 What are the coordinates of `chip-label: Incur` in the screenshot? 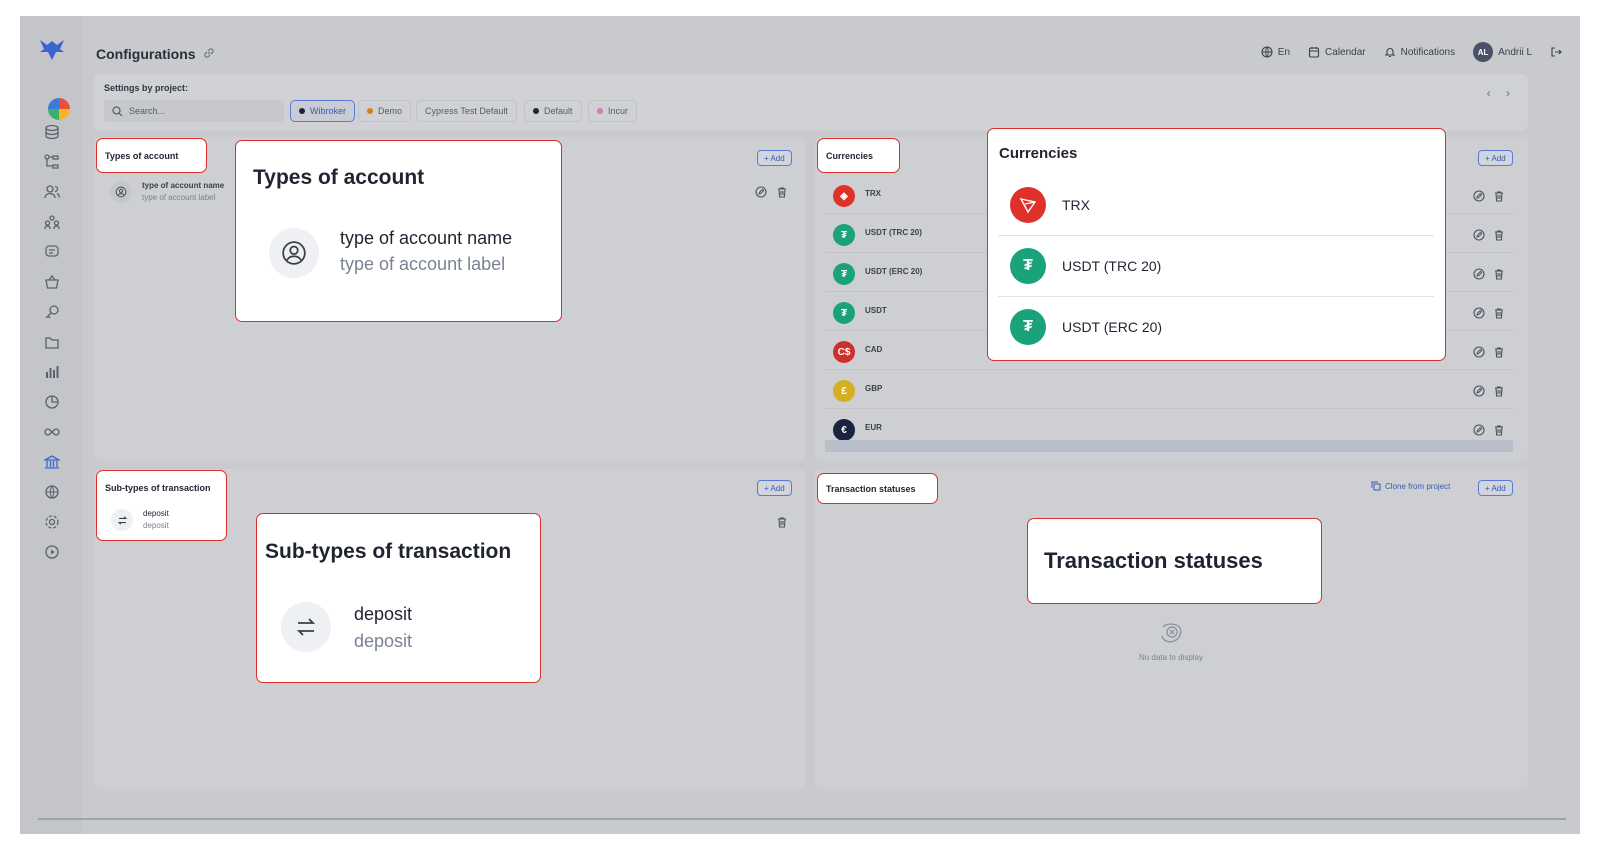 It's located at (618, 111).